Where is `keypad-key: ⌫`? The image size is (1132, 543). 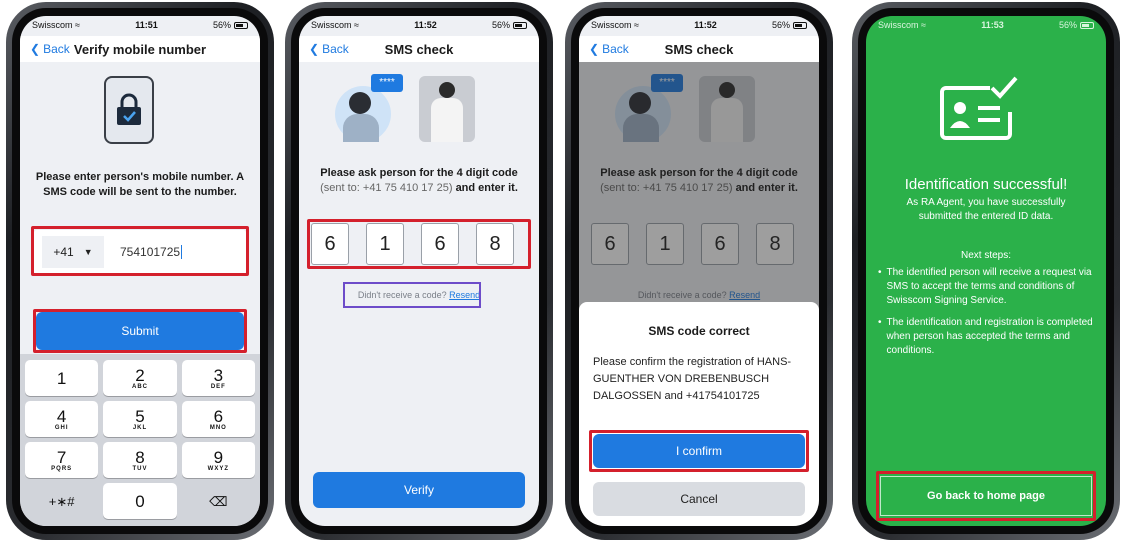 keypad-key: ⌫ is located at coordinates (218, 501).